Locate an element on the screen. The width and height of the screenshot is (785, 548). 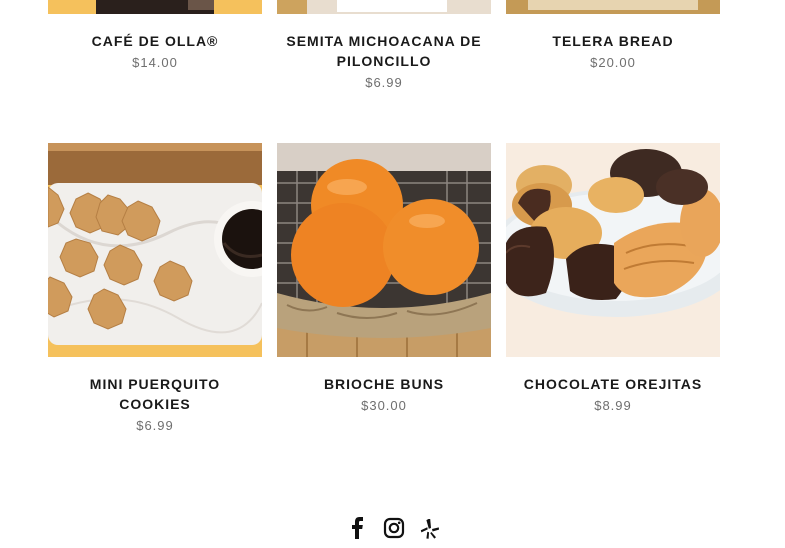
social-links is located at coordinates (394, 529).